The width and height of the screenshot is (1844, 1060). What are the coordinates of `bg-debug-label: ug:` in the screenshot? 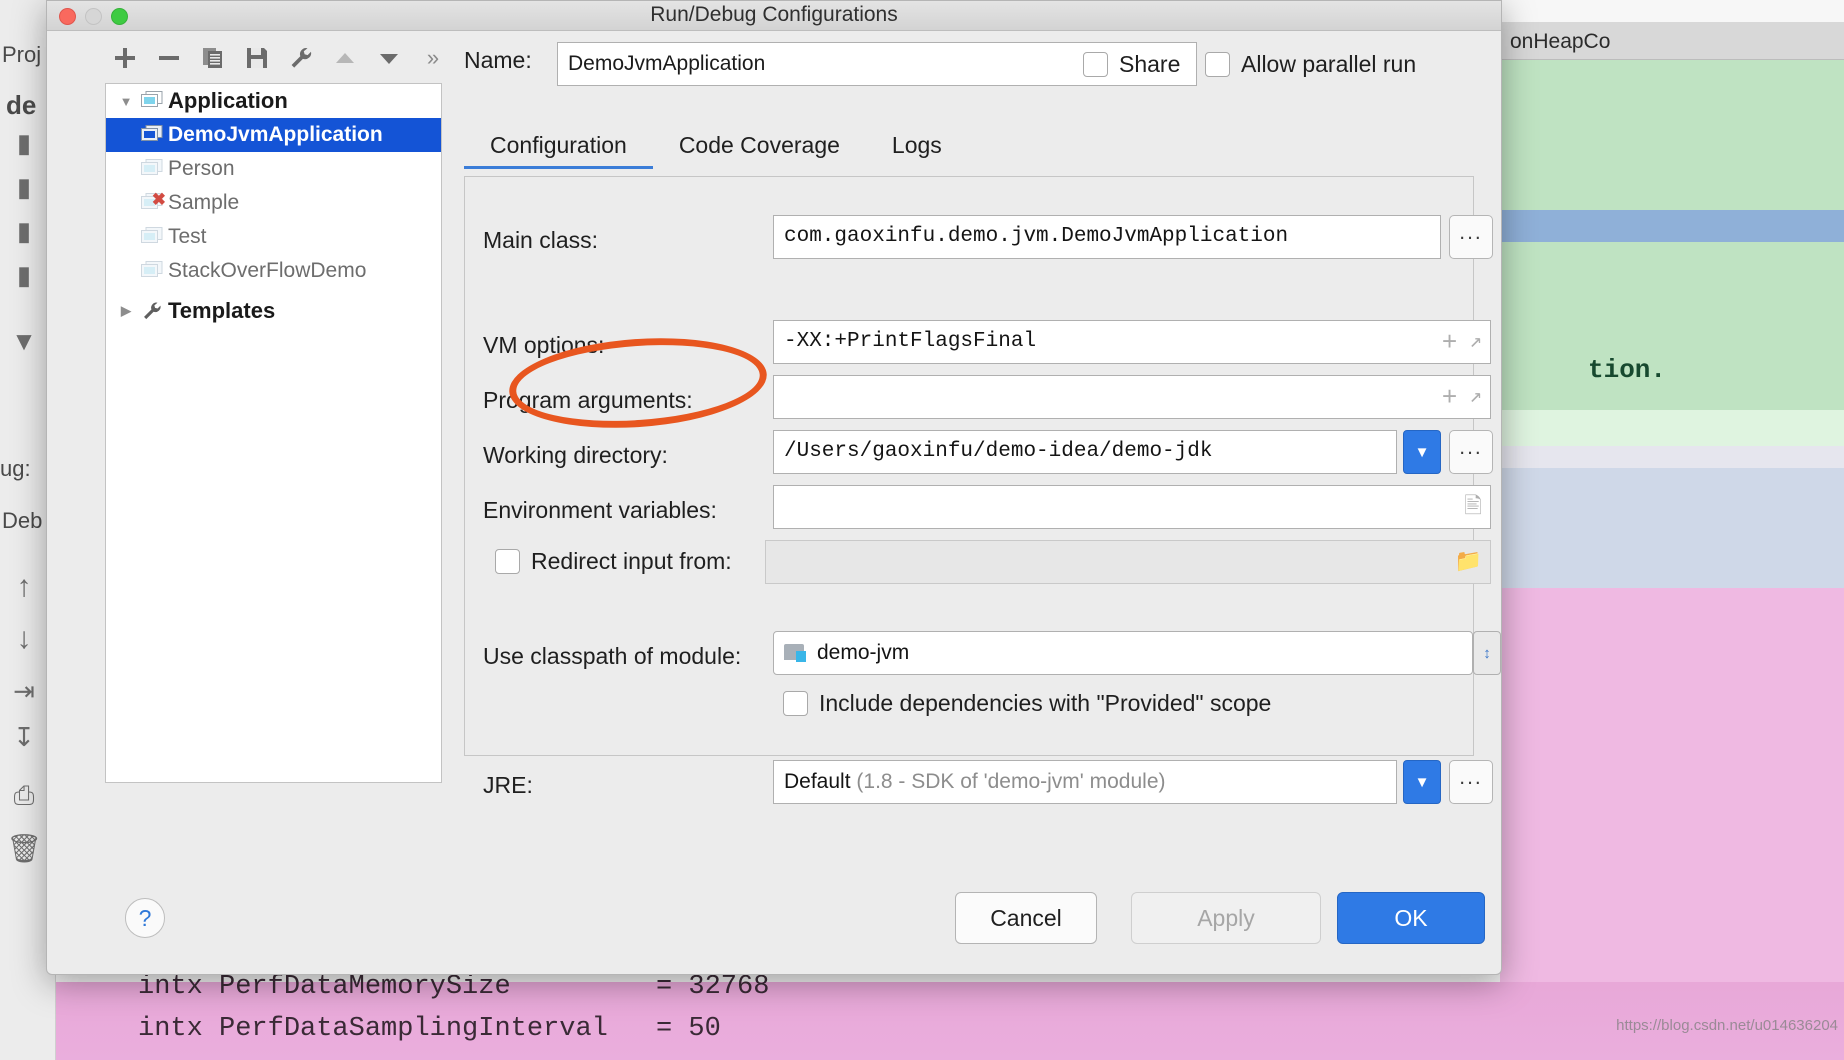 It's located at (15, 468).